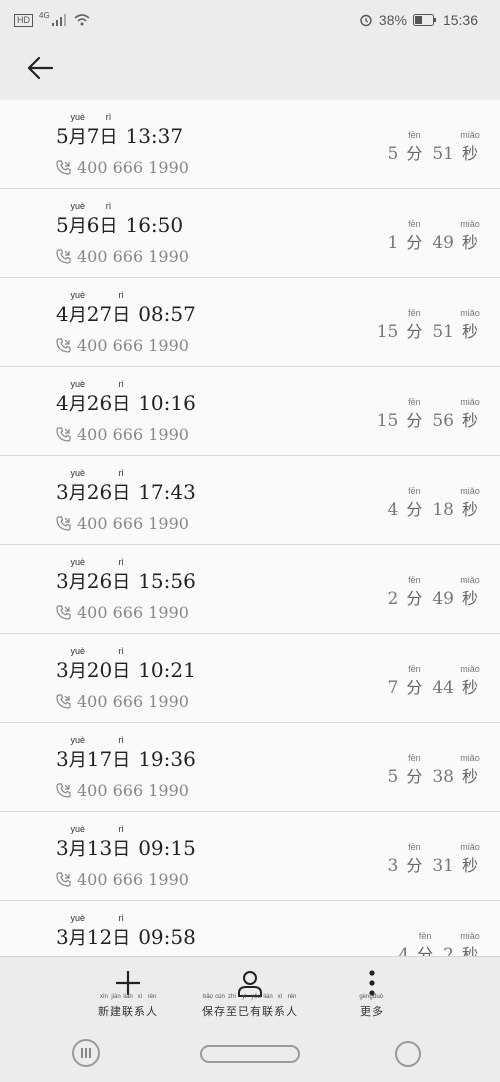  Describe the element at coordinates (443, 866) in the screenshot. I see `duration-seconds: 31` at that location.